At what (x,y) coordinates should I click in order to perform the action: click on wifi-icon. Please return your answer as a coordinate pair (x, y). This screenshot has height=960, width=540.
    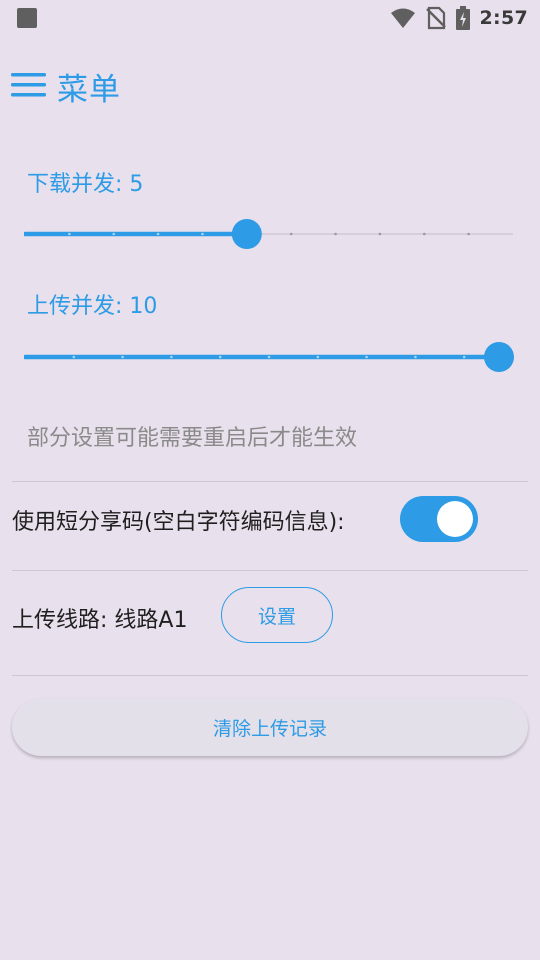
    Looking at the image, I should click on (402, 18).